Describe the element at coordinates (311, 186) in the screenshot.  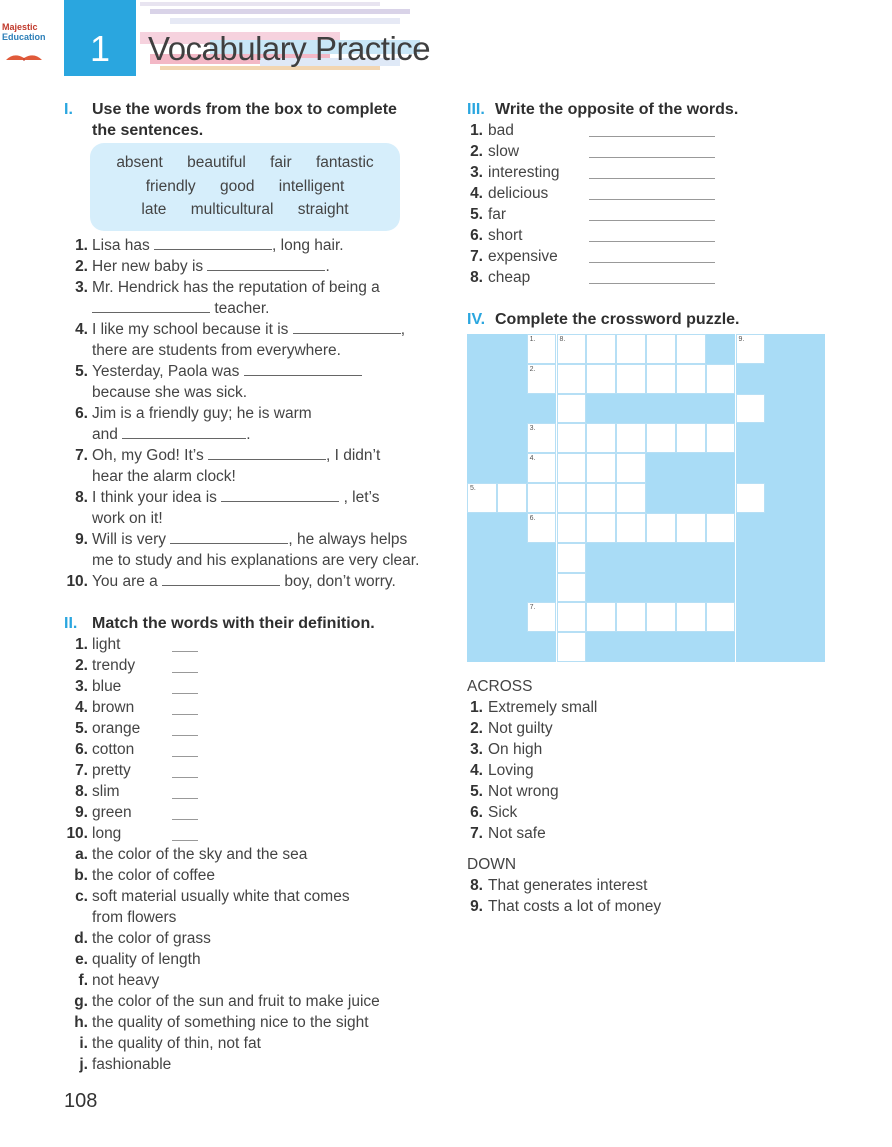
I see `word-box-item: intelligent` at that location.